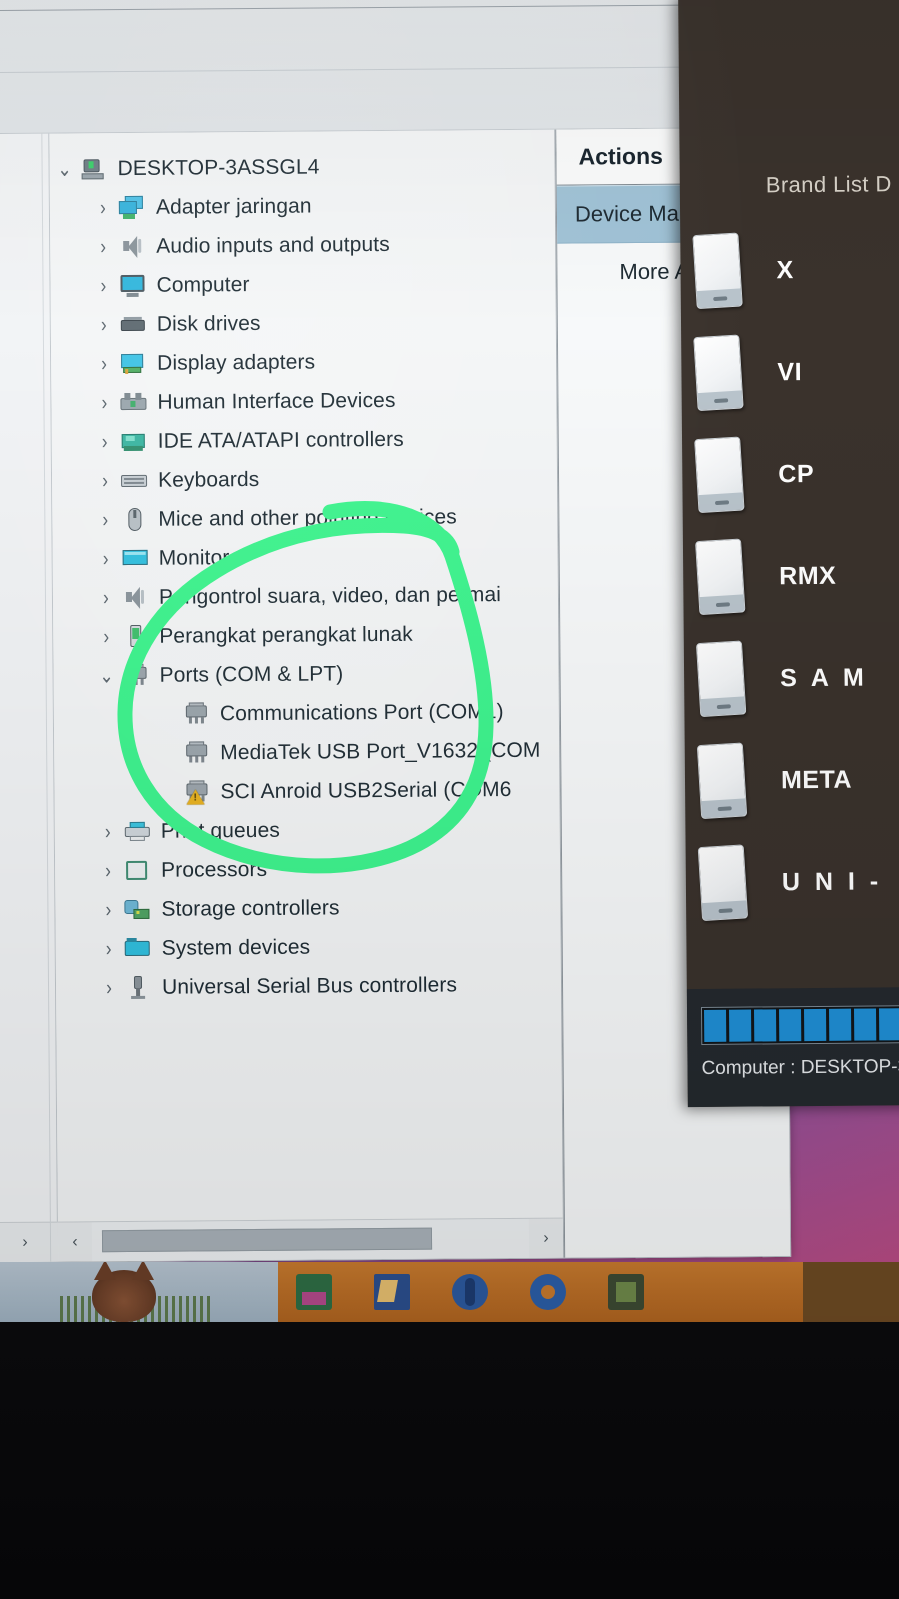 This screenshot has width=899, height=1599. I want to click on tree-item: › Perangkat perangkat lunak, so click(305, 635).